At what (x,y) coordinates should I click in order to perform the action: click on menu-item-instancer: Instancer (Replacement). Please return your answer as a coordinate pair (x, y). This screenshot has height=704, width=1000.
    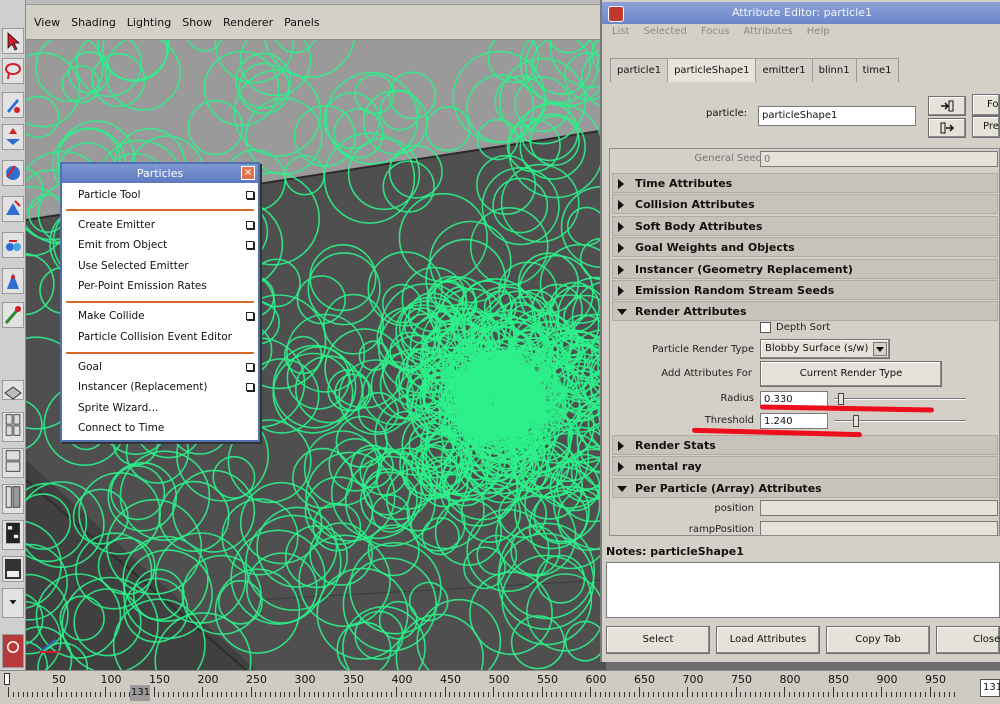
    Looking at the image, I should click on (168, 387).